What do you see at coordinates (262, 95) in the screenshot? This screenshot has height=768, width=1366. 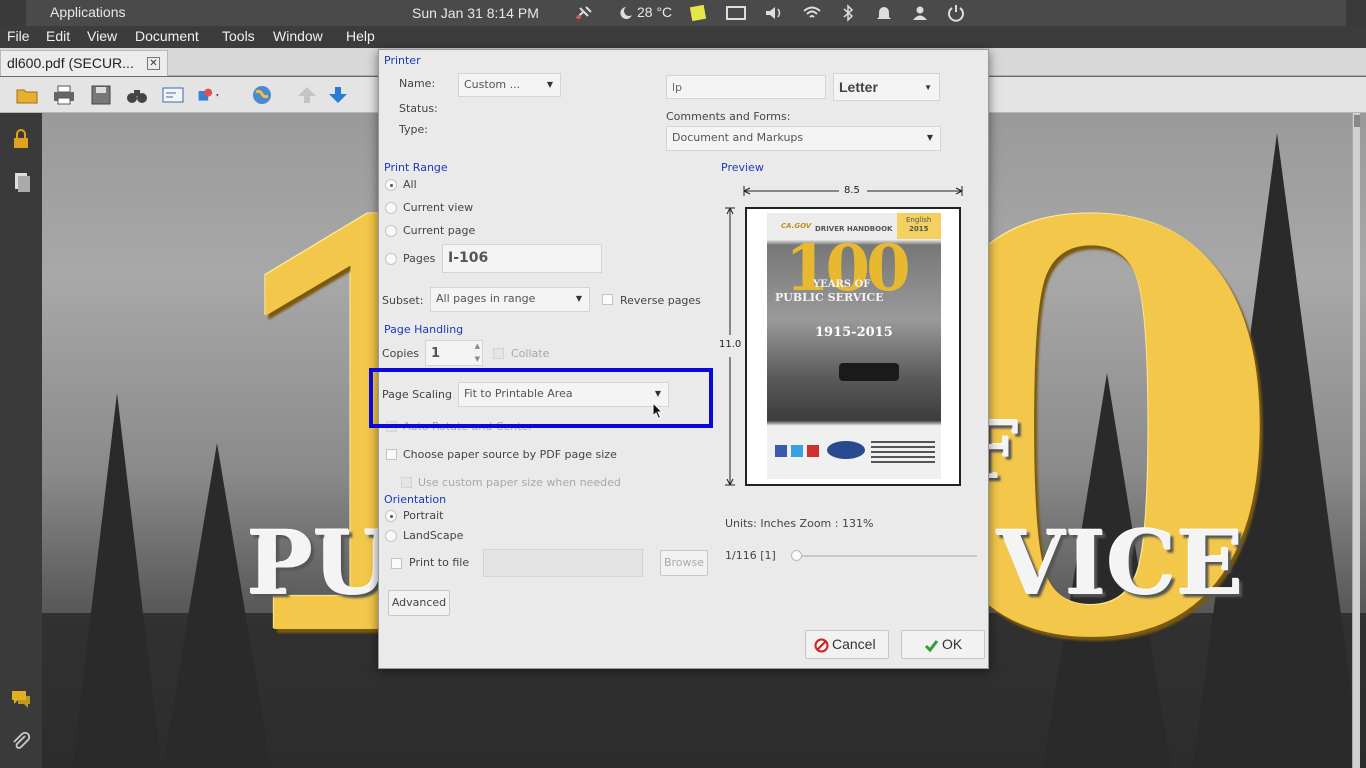 I see `globe-icon` at bounding box center [262, 95].